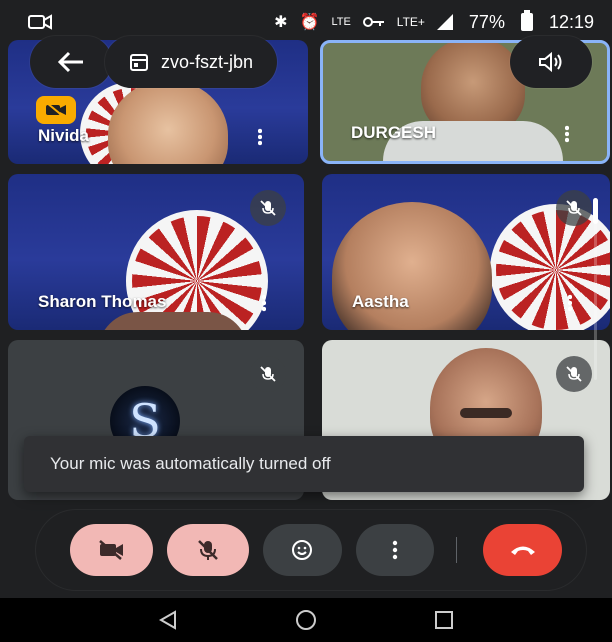 The image size is (612, 642). I want to click on camera-off-badge-icon, so click(56, 110).